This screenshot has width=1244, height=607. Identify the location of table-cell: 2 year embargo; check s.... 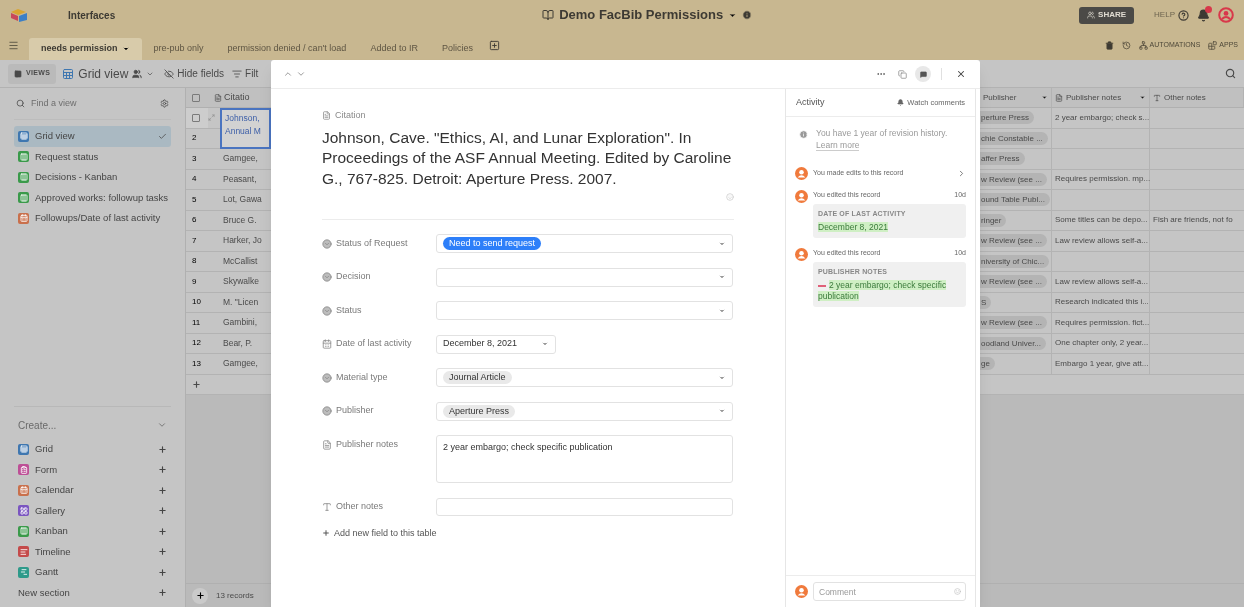
(1102, 117).